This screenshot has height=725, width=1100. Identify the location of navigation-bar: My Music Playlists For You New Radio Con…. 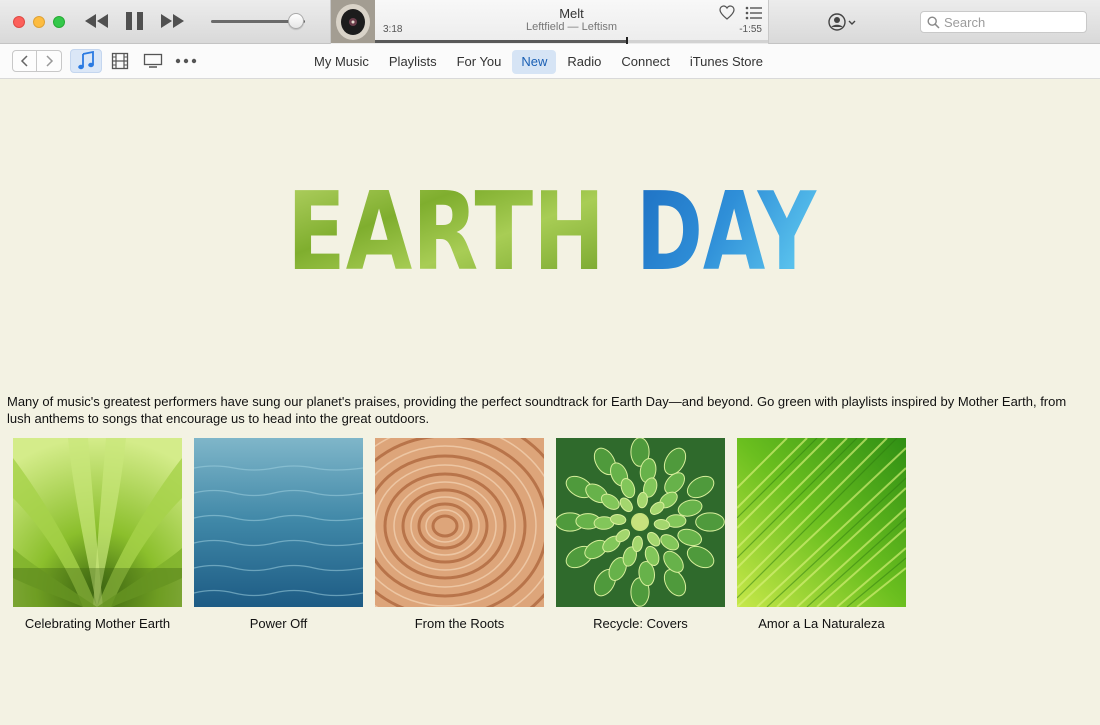
(550, 61).